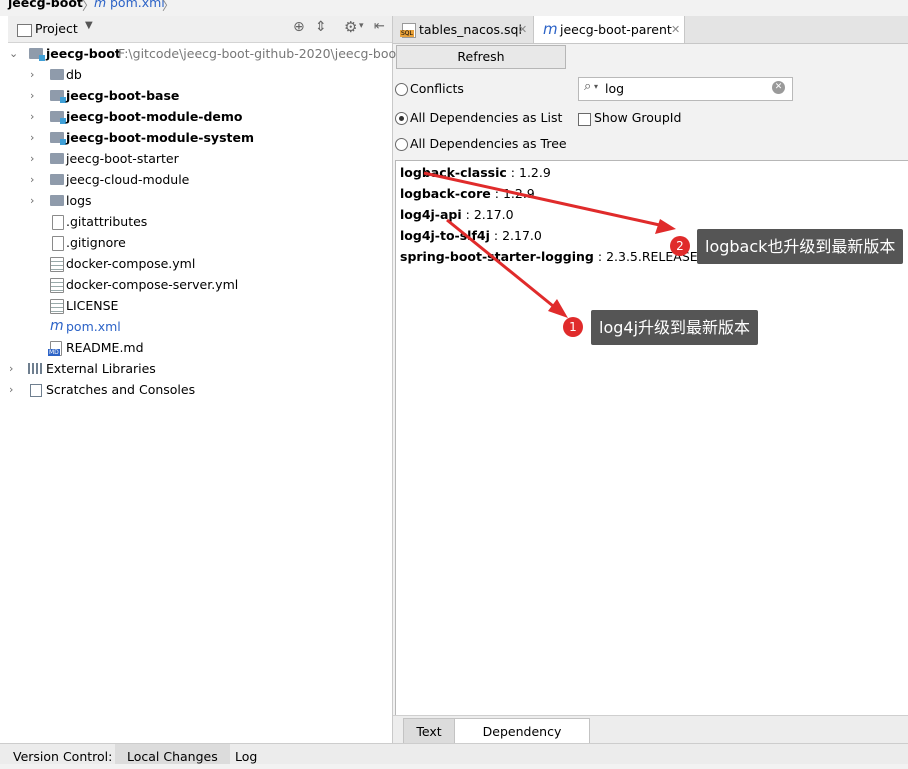 This screenshot has height=769, width=908. I want to click on version-control-label: Version Control:, so click(62, 756).